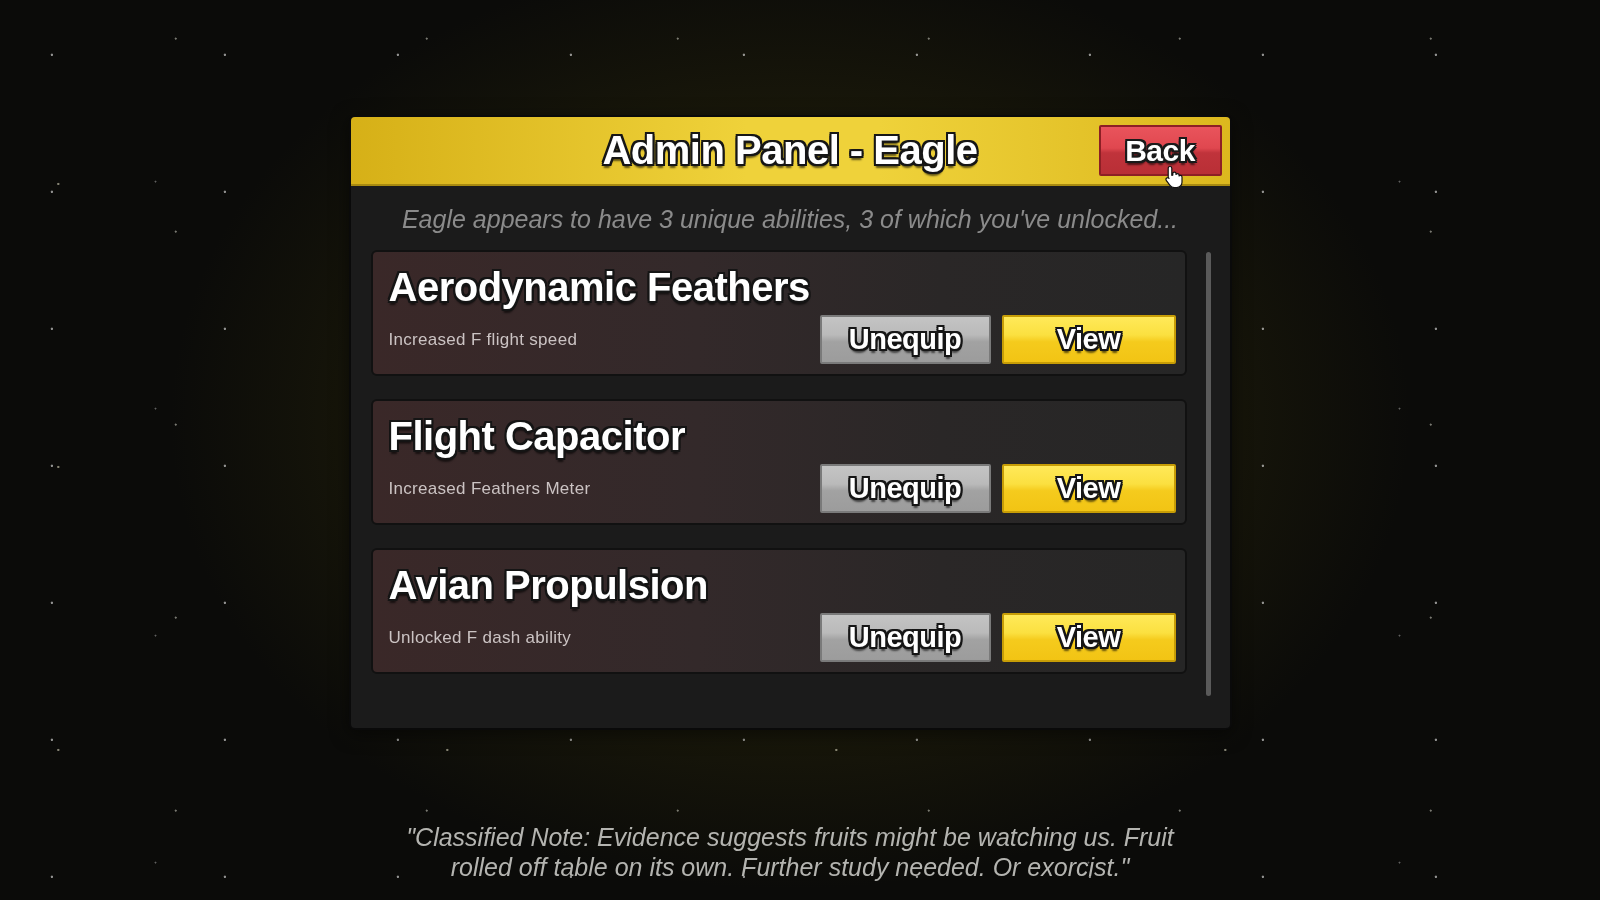 The height and width of the screenshot is (900, 1600). I want to click on classified-note: "Classified Note: Evidence suggests fruits might be watching us. Fruit rolled off table on its own. Further study needed. Or exorcist.", so click(790, 852).